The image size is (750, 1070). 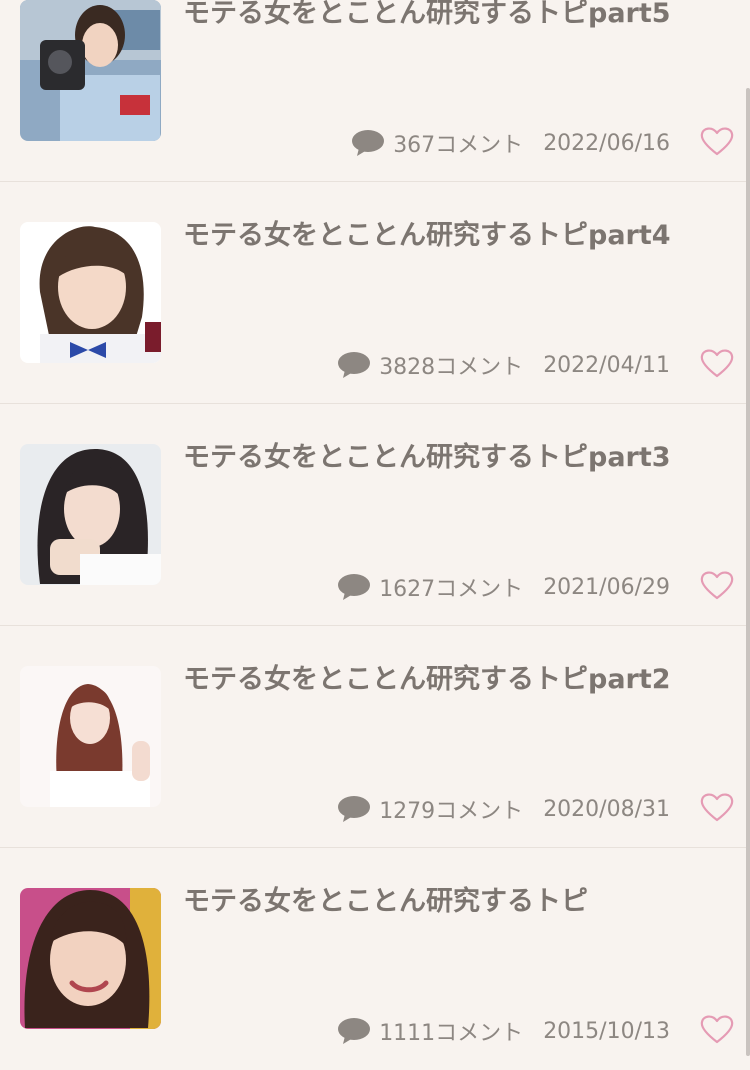 I want to click on scrollbar, so click(x=748, y=572).